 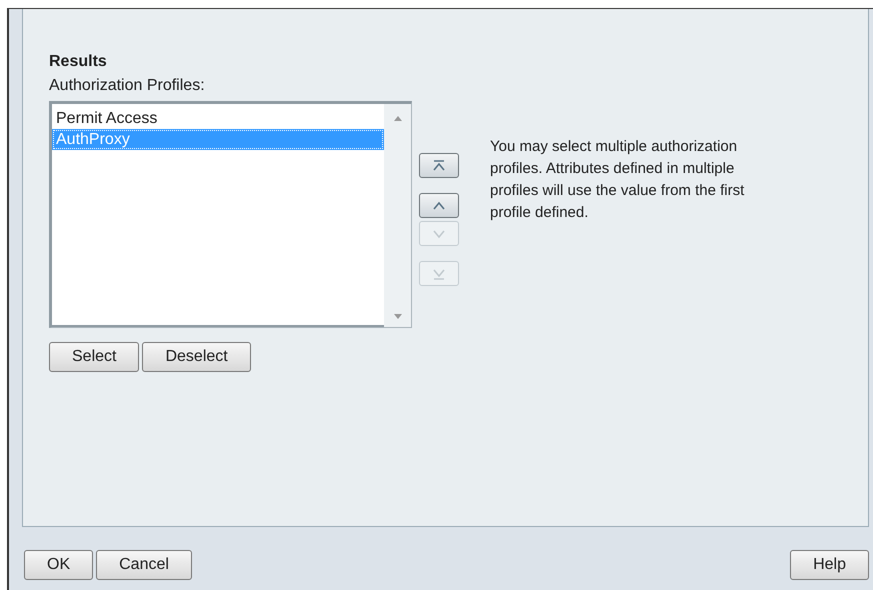 What do you see at coordinates (618, 180) in the screenshot?
I see `help-text: You may select multiple authorization profiles. Attributes defined in multiple profiles will use the value from the first profile defined.` at bounding box center [618, 180].